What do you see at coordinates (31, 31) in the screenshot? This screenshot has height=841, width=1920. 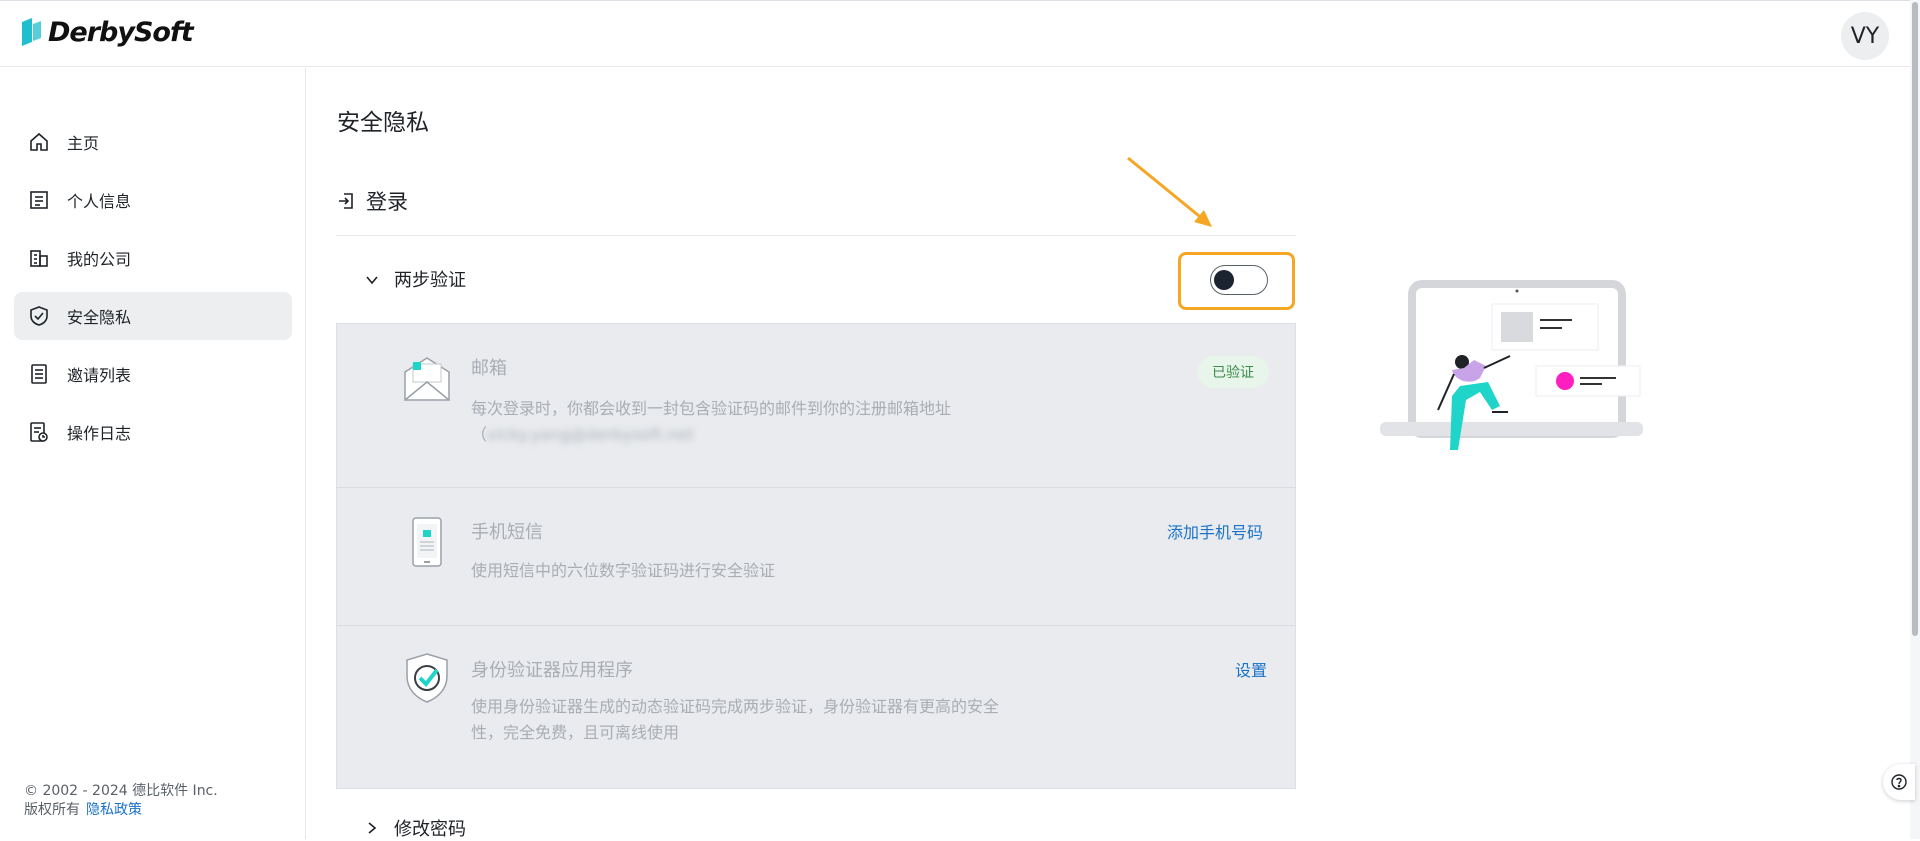 I see `derbysoft-logo-icon` at bounding box center [31, 31].